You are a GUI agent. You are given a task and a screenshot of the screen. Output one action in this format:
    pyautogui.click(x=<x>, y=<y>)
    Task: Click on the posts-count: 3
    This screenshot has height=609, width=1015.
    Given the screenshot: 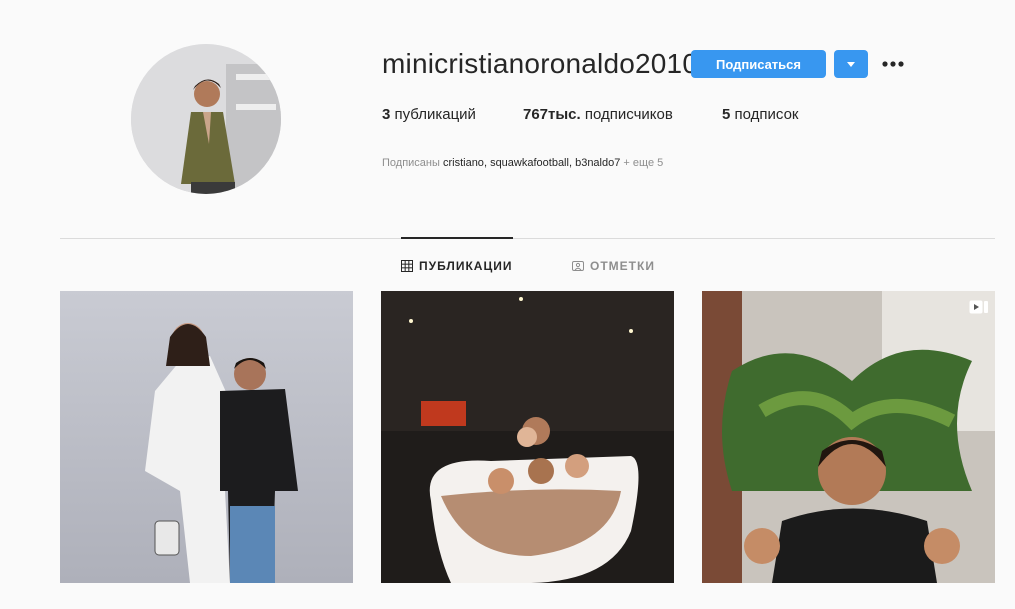 What is the action you would take?
    pyautogui.click(x=386, y=114)
    